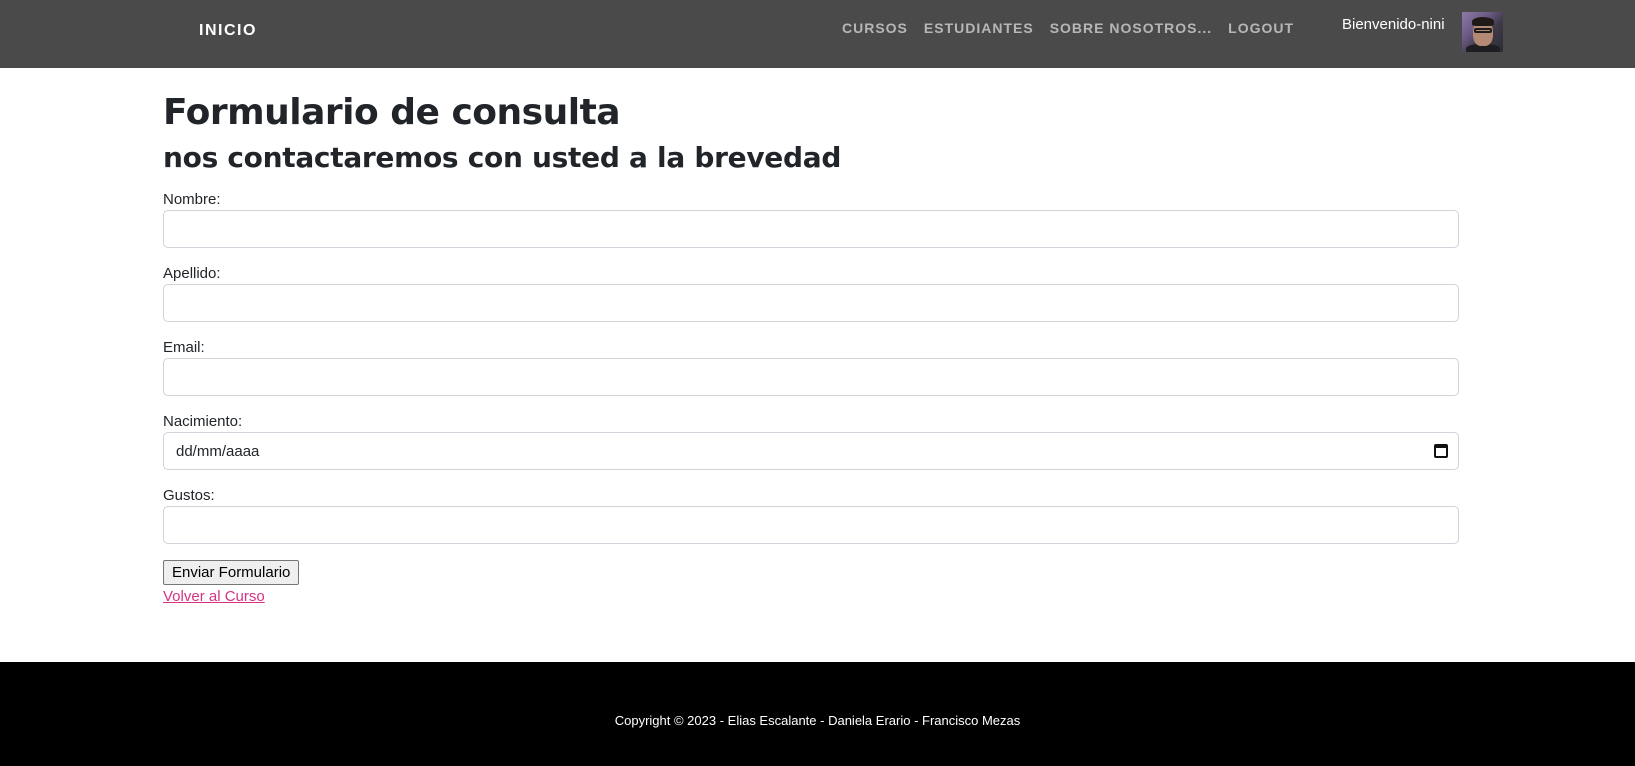  What do you see at coordinates (228, 31) in the screenshot?
I see `nav-home-link: INICIO` at bounding box center [228, 31].